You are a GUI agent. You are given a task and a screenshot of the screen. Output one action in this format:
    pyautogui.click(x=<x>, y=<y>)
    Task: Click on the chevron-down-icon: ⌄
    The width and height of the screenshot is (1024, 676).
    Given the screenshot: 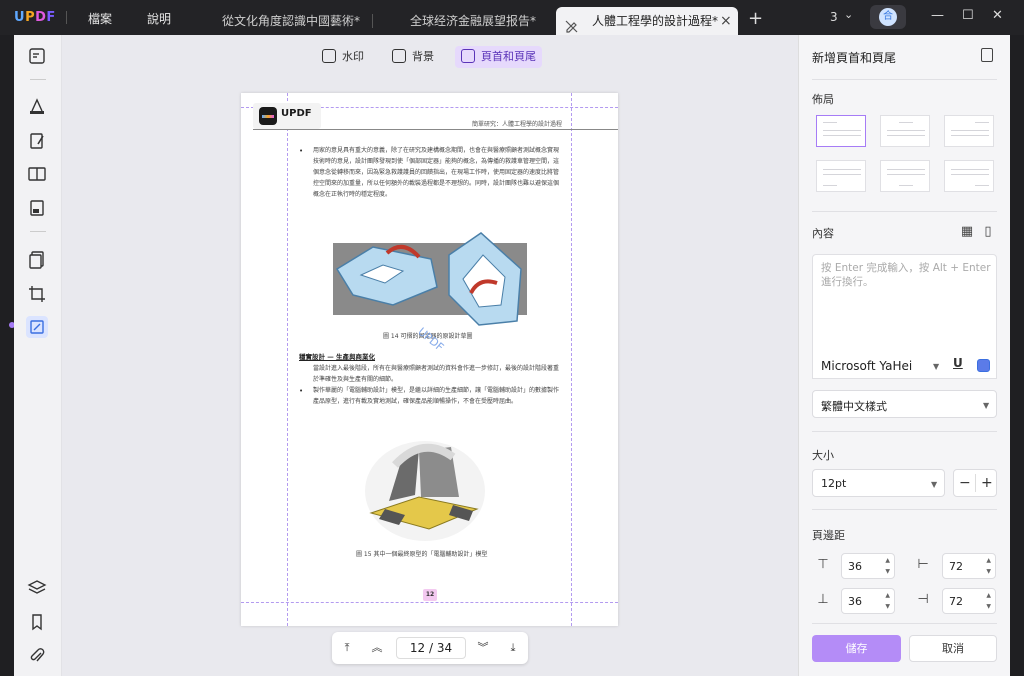 What is the action you would take?
    pyautogui.click(x=848, y=14)
    